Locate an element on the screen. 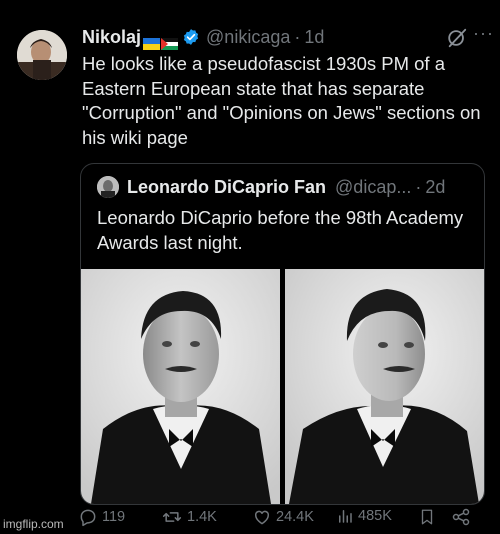 This screenshot has height=534, width=500. quote-avatar is located at coordinates (108, 187).